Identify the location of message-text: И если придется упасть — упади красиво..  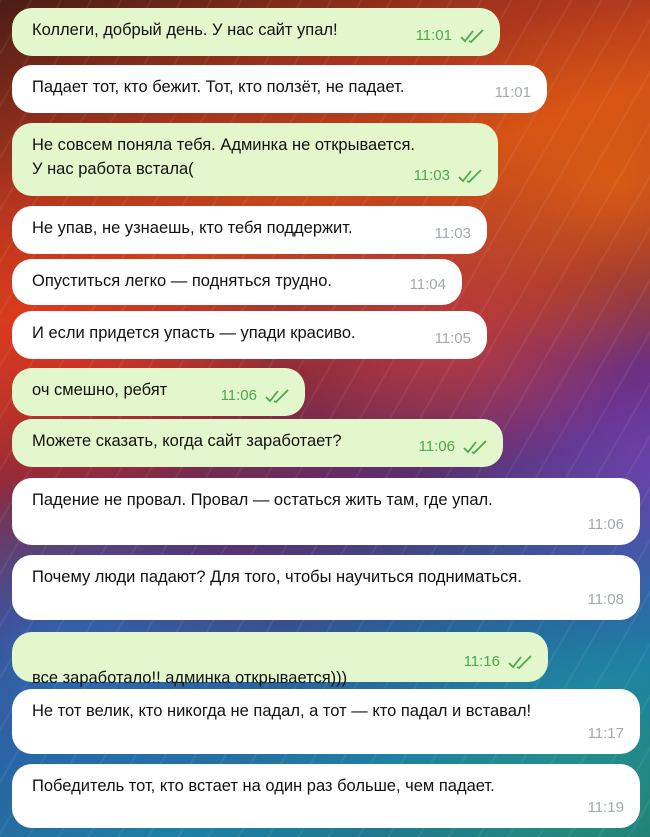
(194, 333).